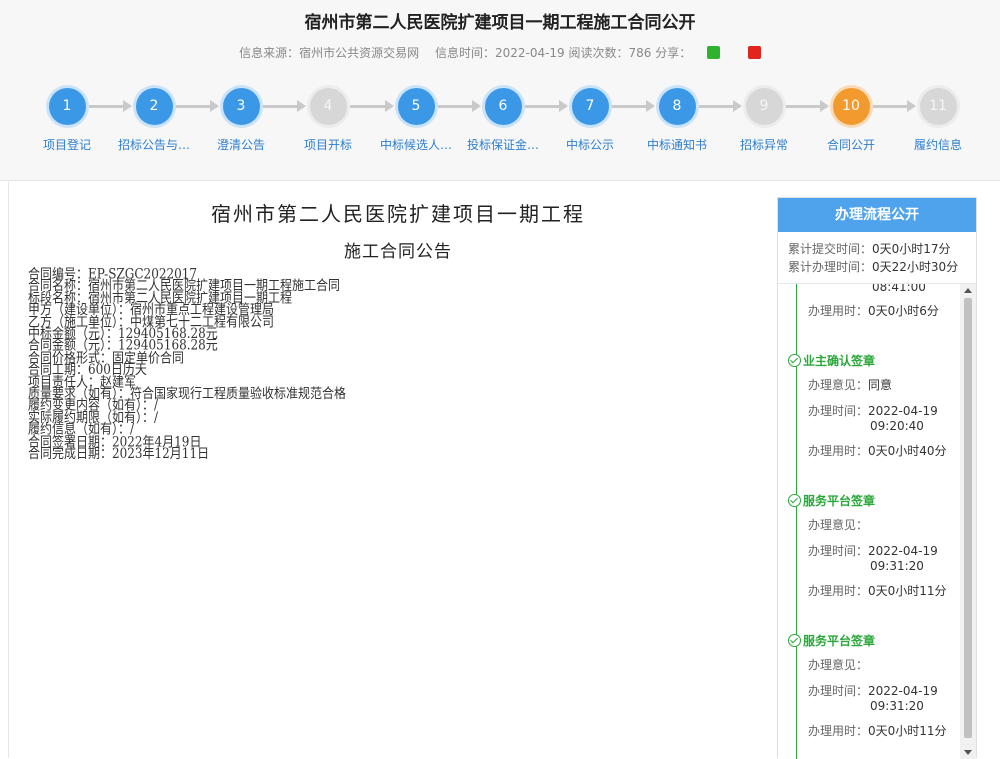  I want to click on doc-line: 合同完成日期：2023年12月11日, so click(119, 453).